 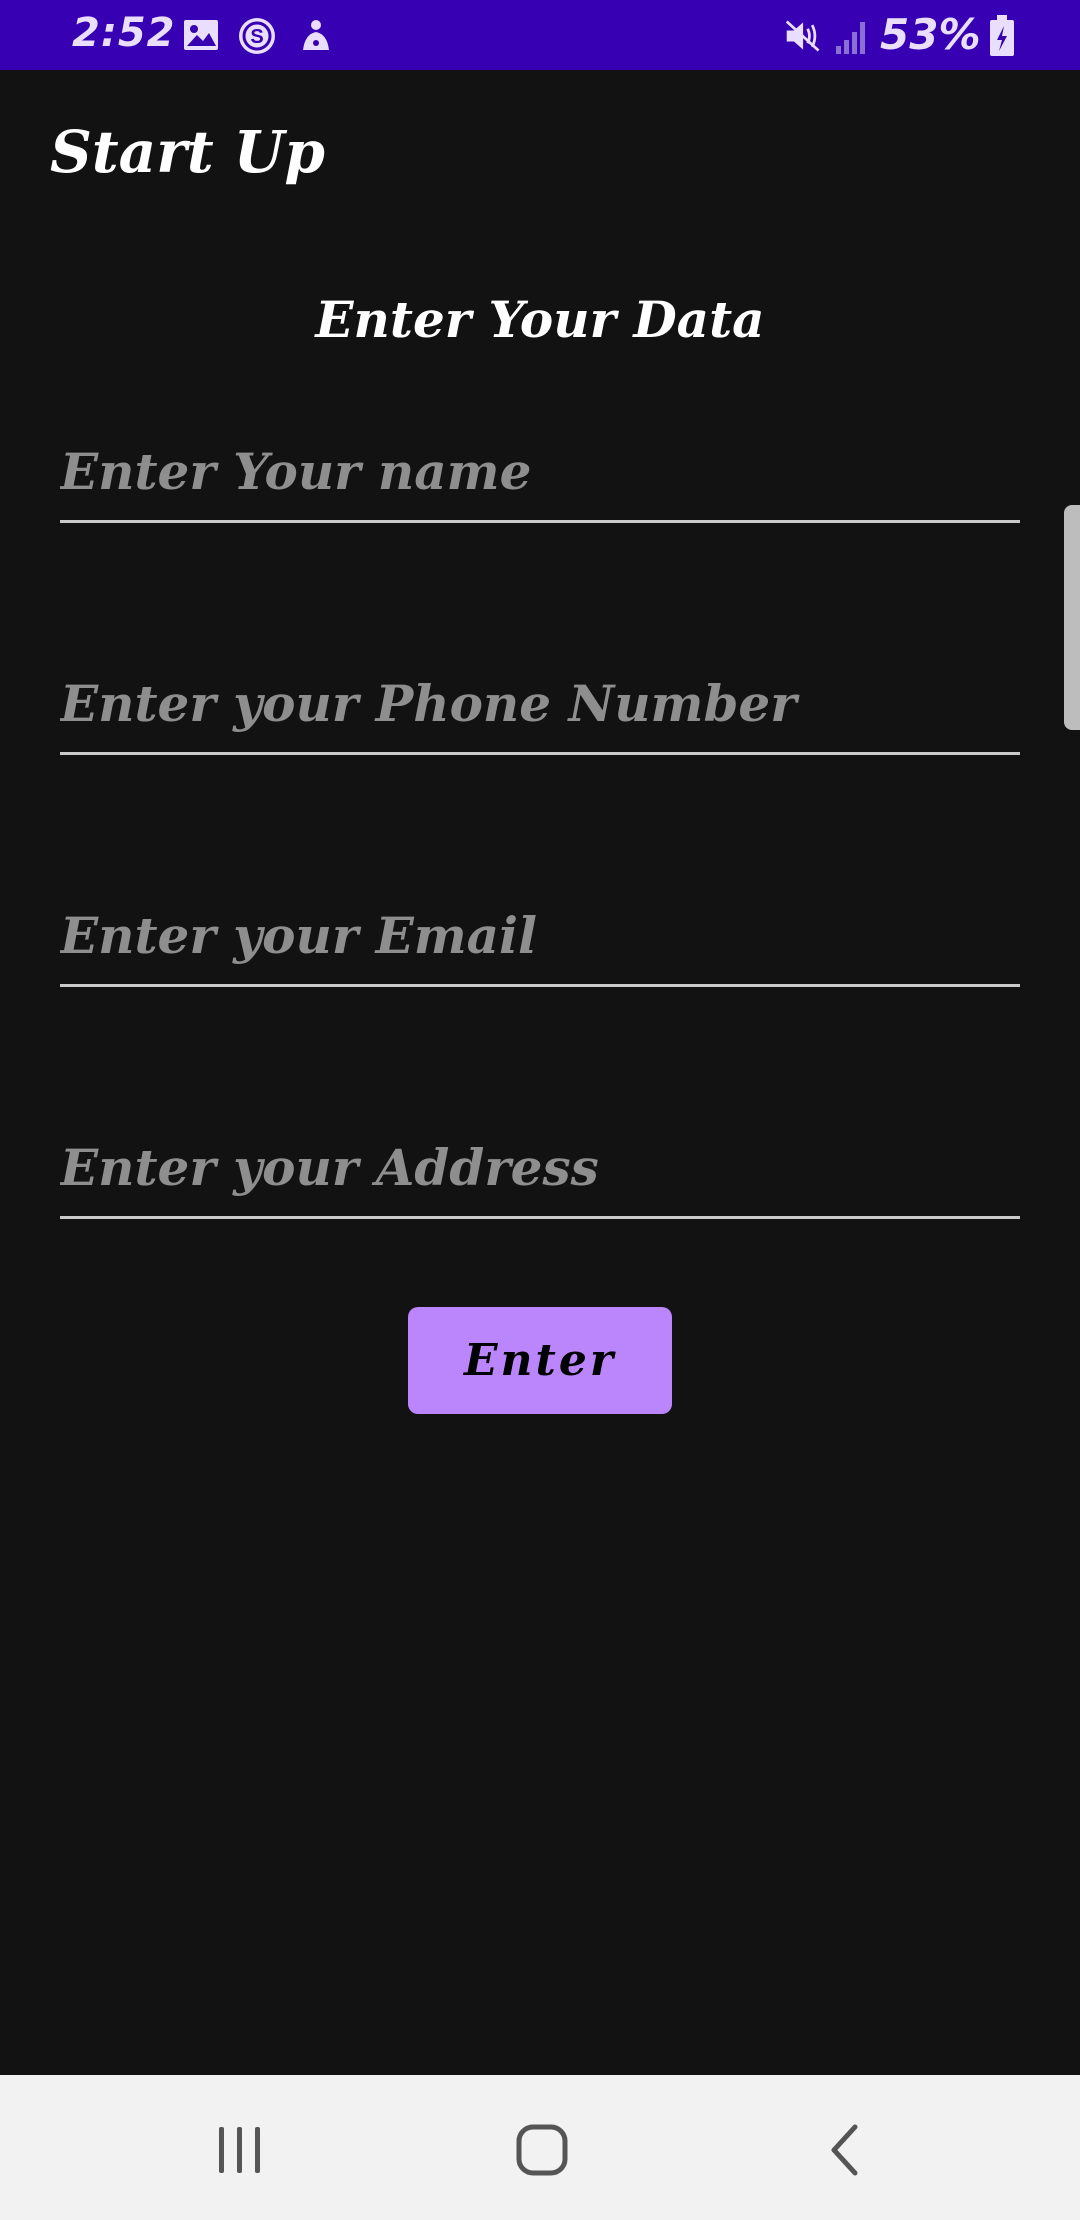 I want to click on back-icon, so click(x=845, y=2150).